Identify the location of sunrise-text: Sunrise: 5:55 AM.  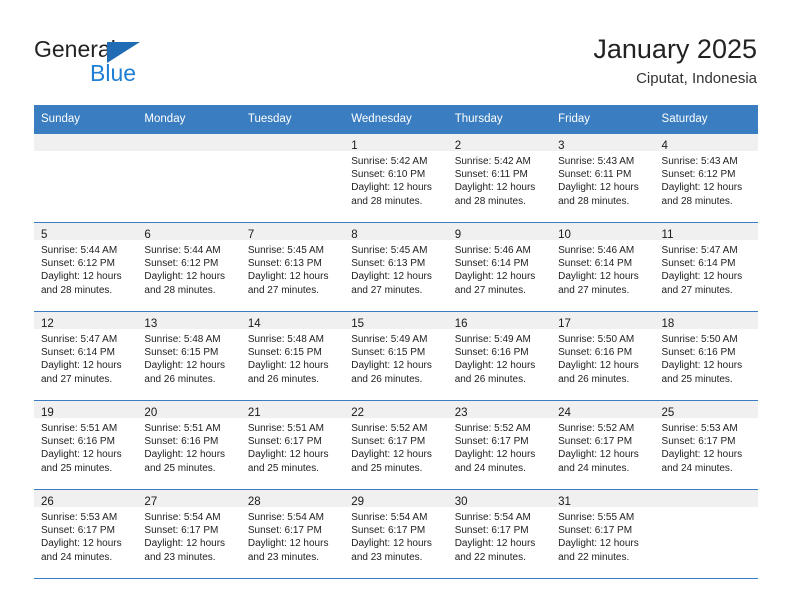
(596, 517).